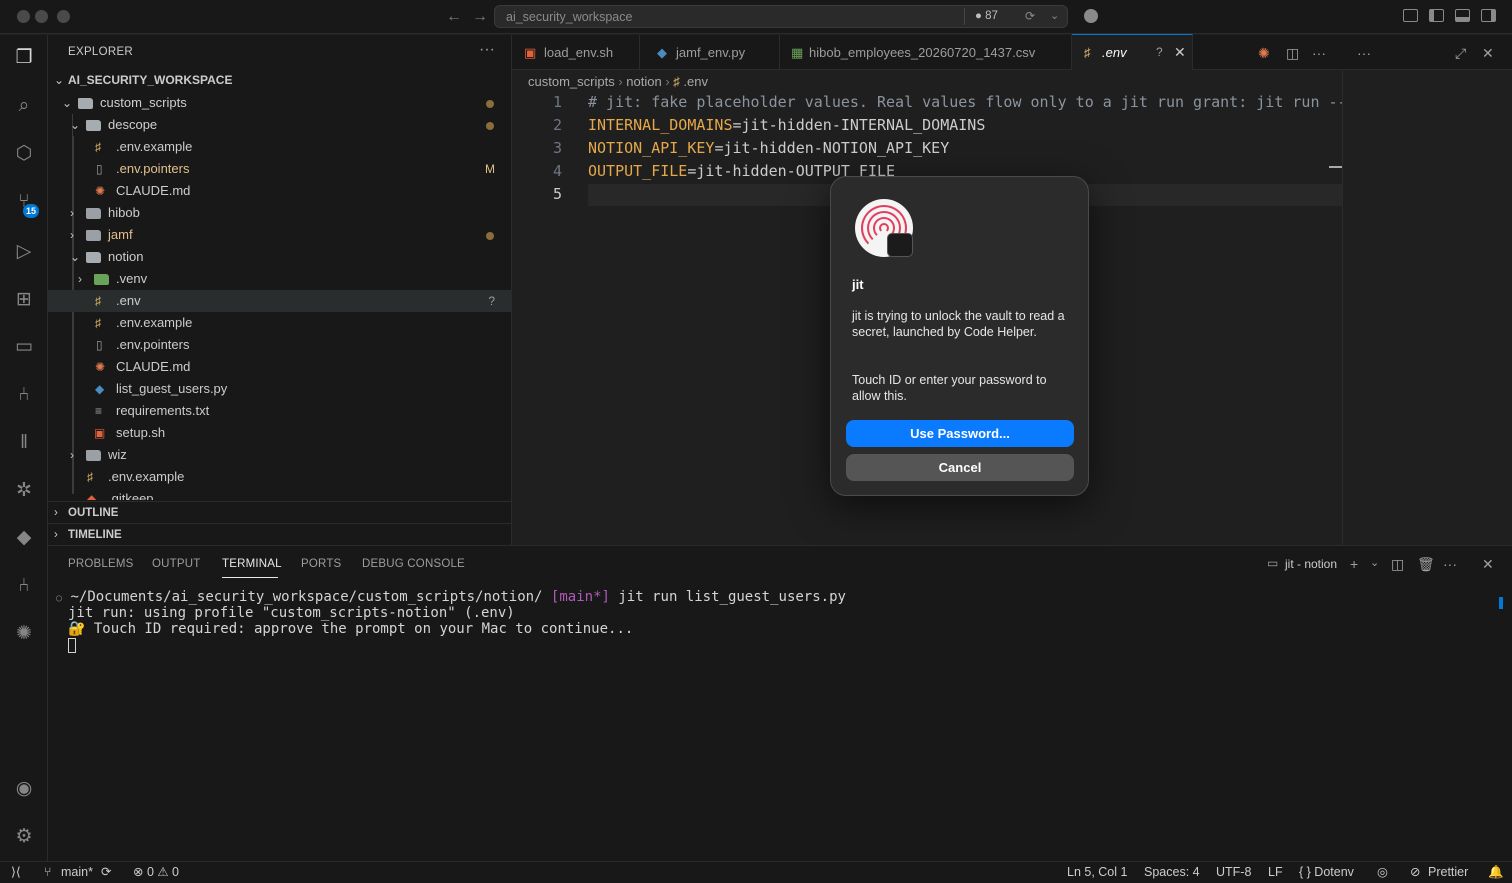  I want to click on minimize-window-button, so click(41, 16).